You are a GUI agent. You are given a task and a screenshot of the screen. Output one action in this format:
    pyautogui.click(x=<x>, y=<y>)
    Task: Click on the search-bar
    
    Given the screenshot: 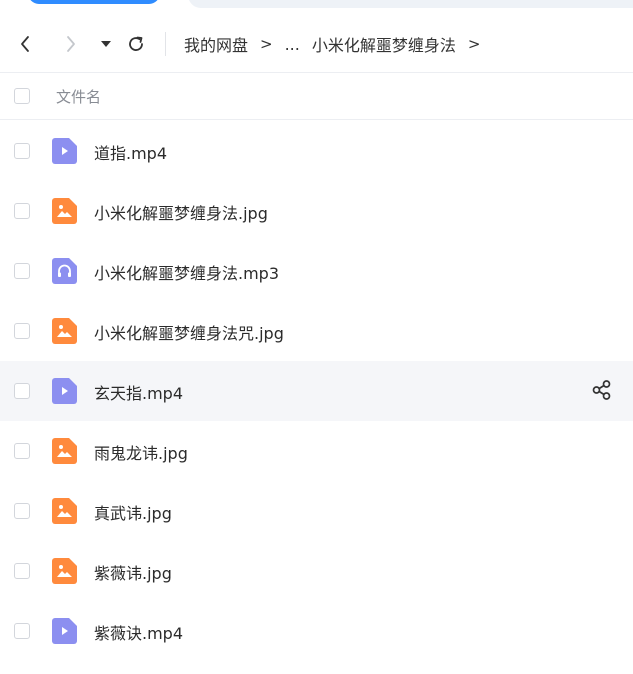 What is the action you would take?
    pyautogui.click(x=410, y=4)
    